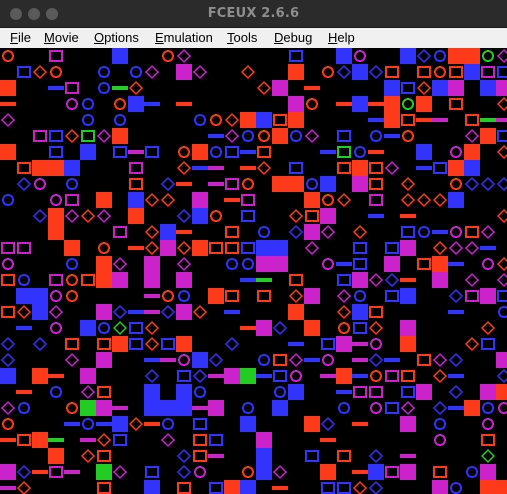 This screenshot has width=507, height=494. I want to click on title-bar: FCEUX 2.6.6, so click(253, 14).